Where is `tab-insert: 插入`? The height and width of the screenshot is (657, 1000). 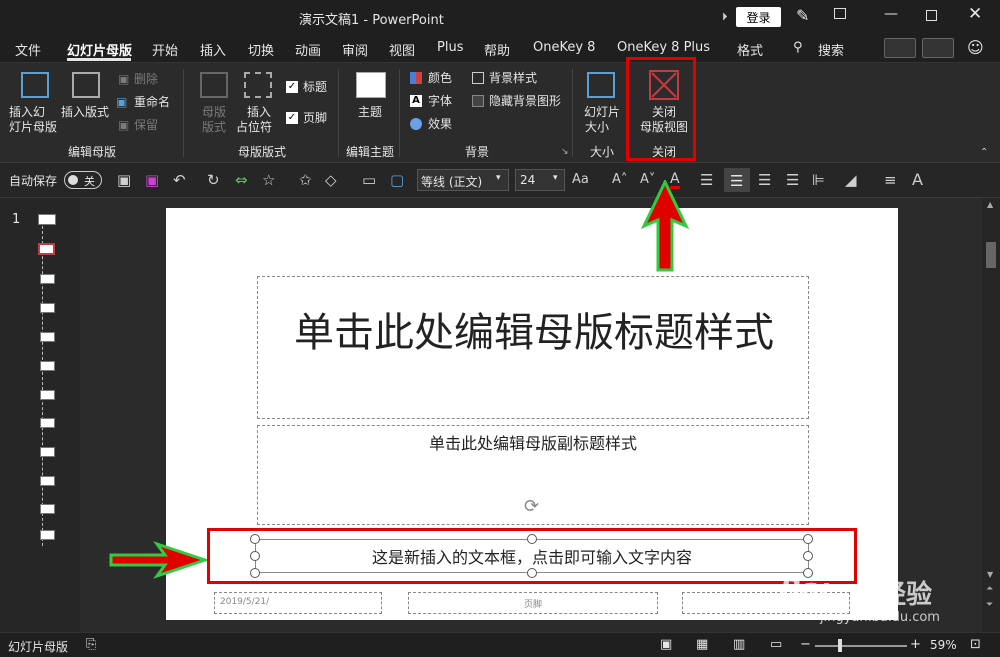 tab-insert: 插入 is located at coordinates (213, 49).